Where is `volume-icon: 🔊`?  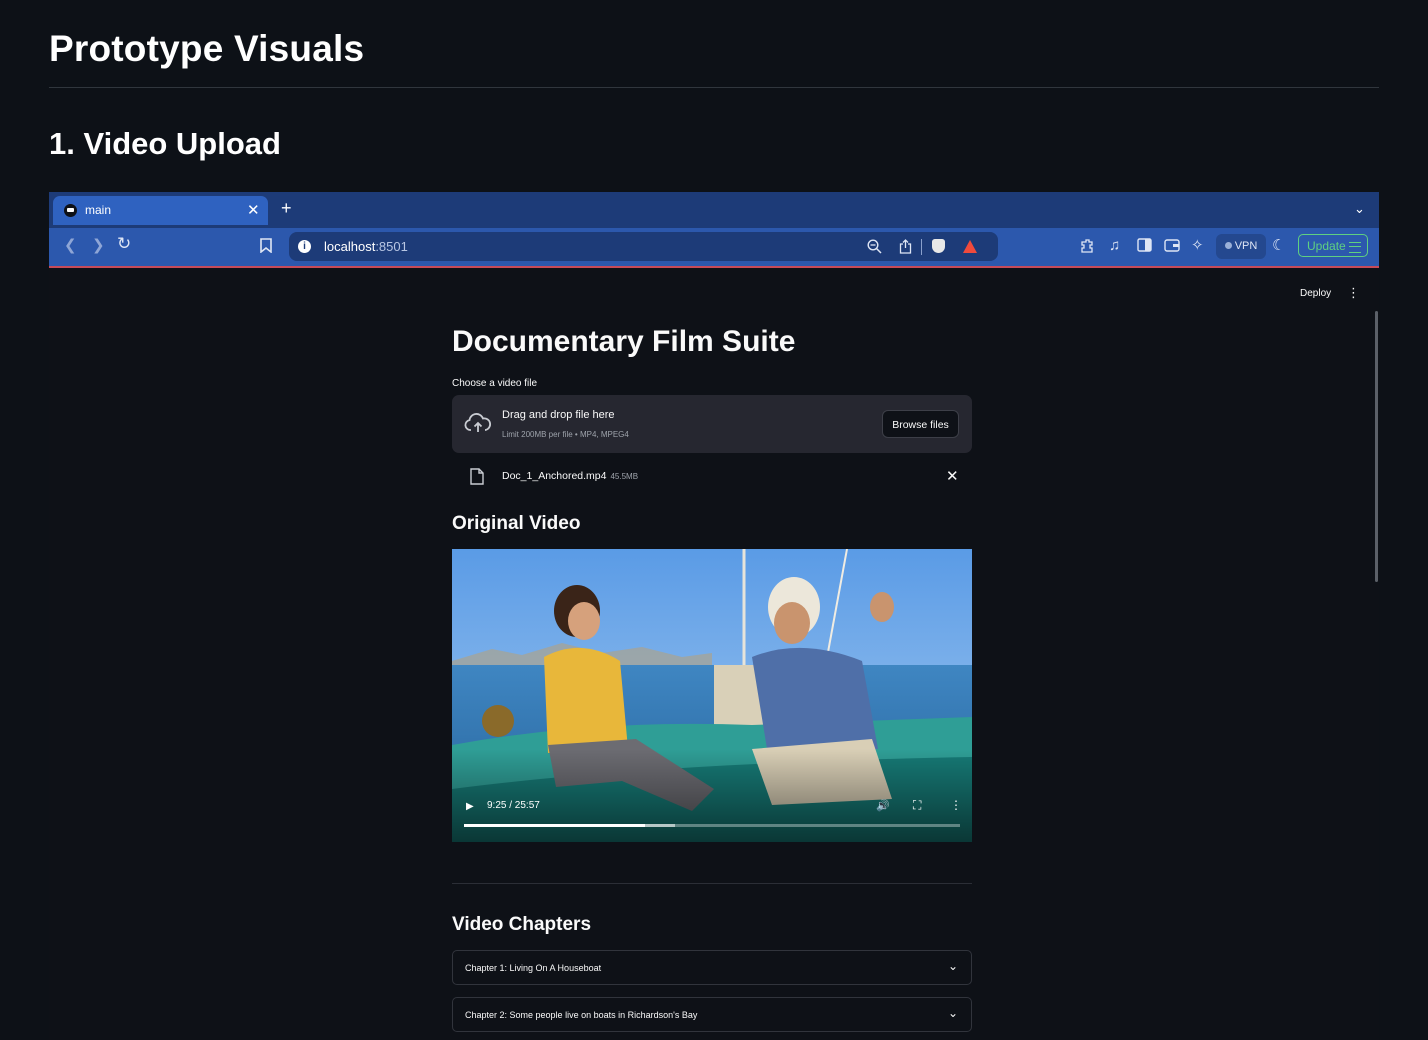
volume-icon: 🔊 is located at coordinates (883, 805).